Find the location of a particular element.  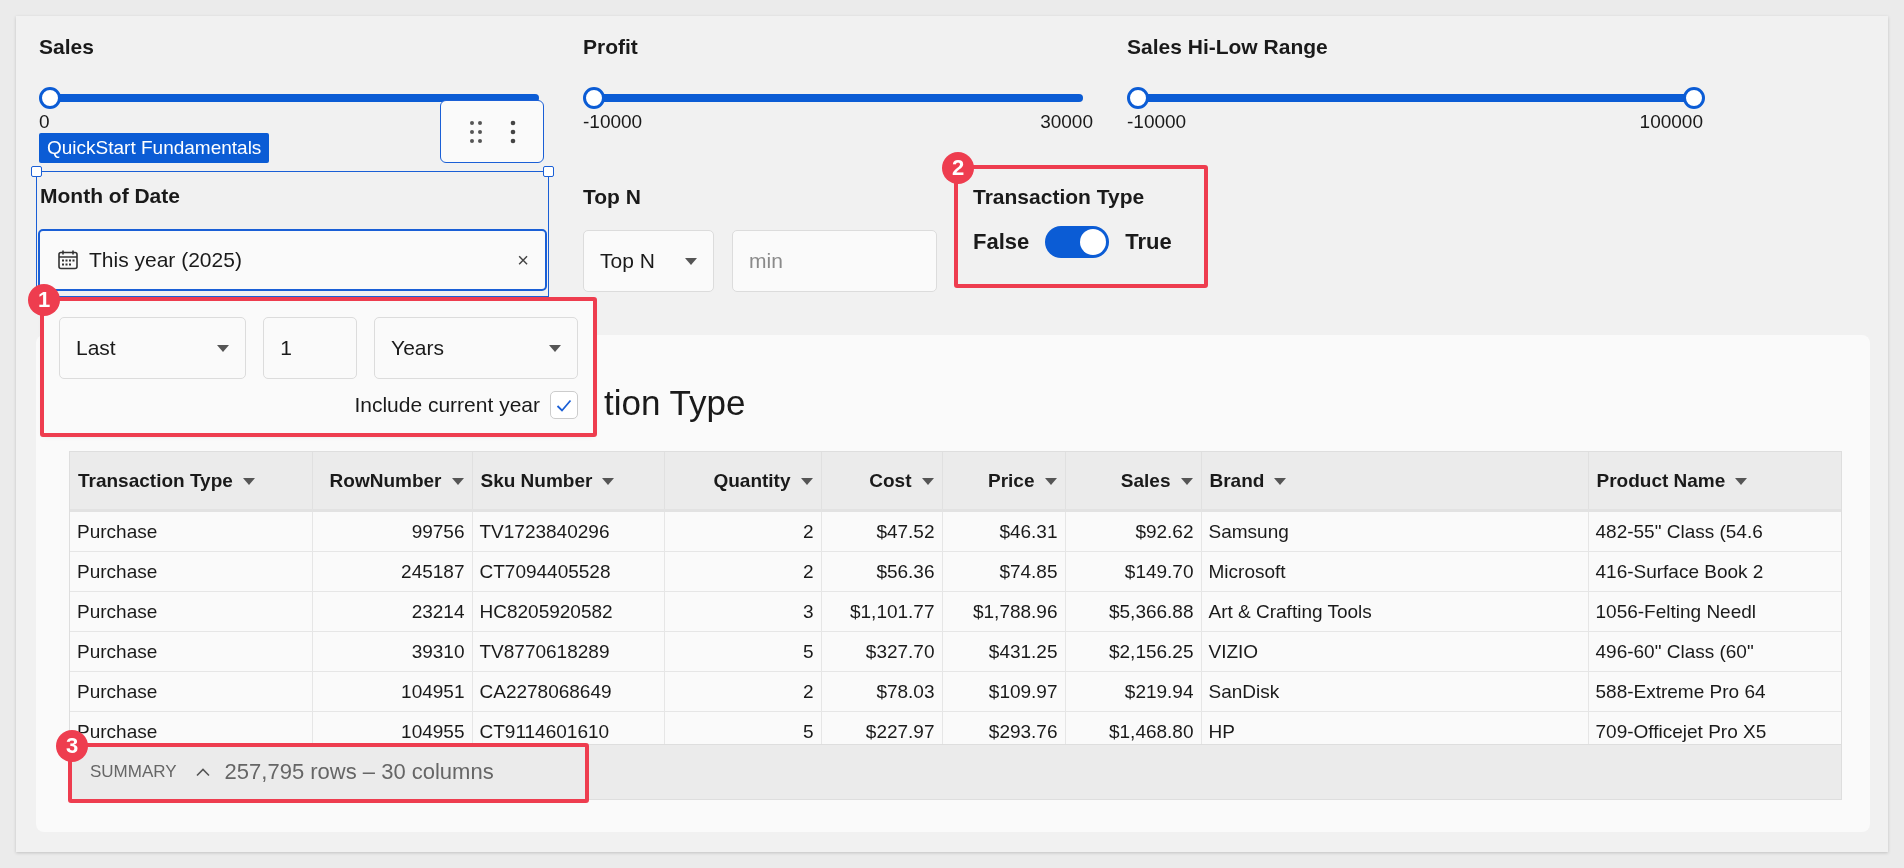

table-cell: 416-Surface Book 2 is located at coordinates (1714, 571).